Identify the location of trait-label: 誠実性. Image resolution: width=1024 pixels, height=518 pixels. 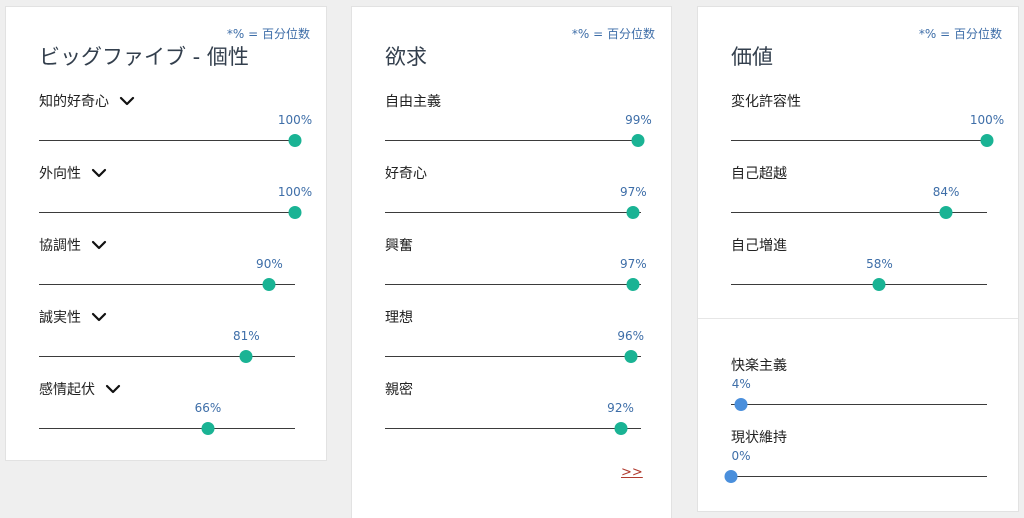
(60, 318).